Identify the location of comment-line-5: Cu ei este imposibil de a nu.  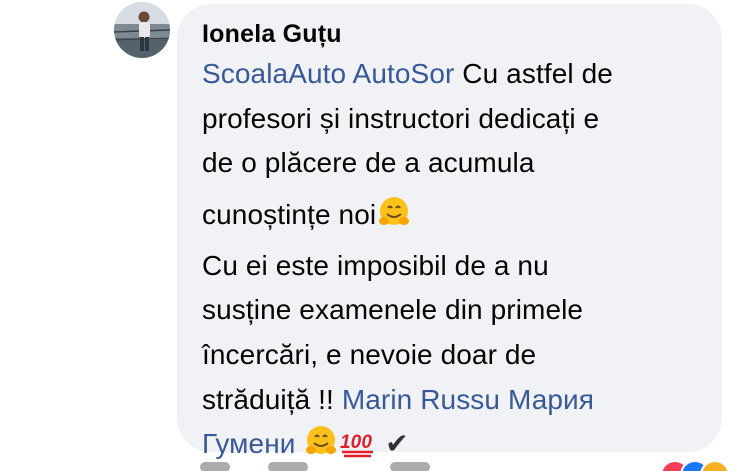
(375, 265).